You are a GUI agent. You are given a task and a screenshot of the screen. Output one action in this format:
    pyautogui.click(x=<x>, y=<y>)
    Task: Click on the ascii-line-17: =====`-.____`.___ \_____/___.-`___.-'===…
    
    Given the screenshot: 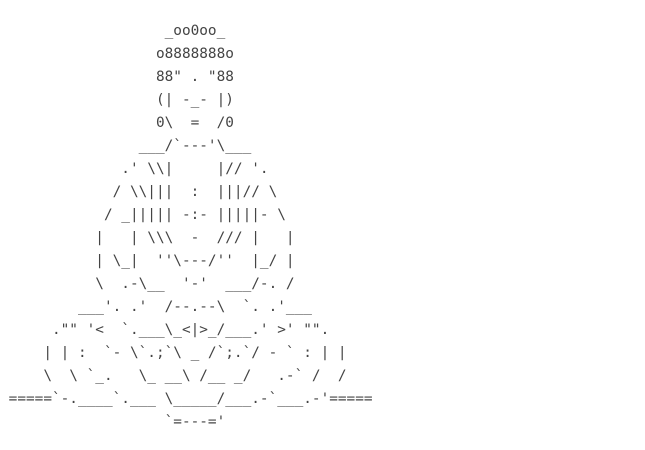 What is the action you would take?
    pyautogui.click(x=186, y=399)
    